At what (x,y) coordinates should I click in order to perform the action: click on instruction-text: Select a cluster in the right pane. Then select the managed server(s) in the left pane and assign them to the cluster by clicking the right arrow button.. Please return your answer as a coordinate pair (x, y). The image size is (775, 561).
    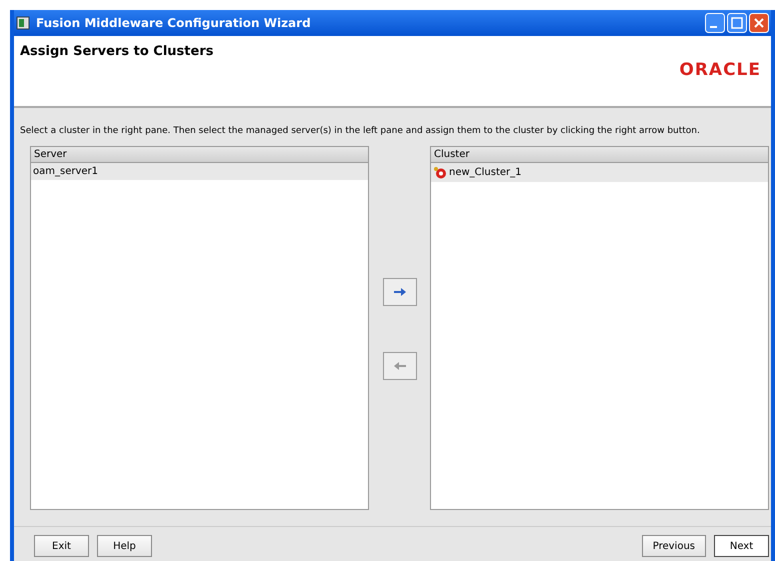
    Looking at the image, I should click on (360, 131).